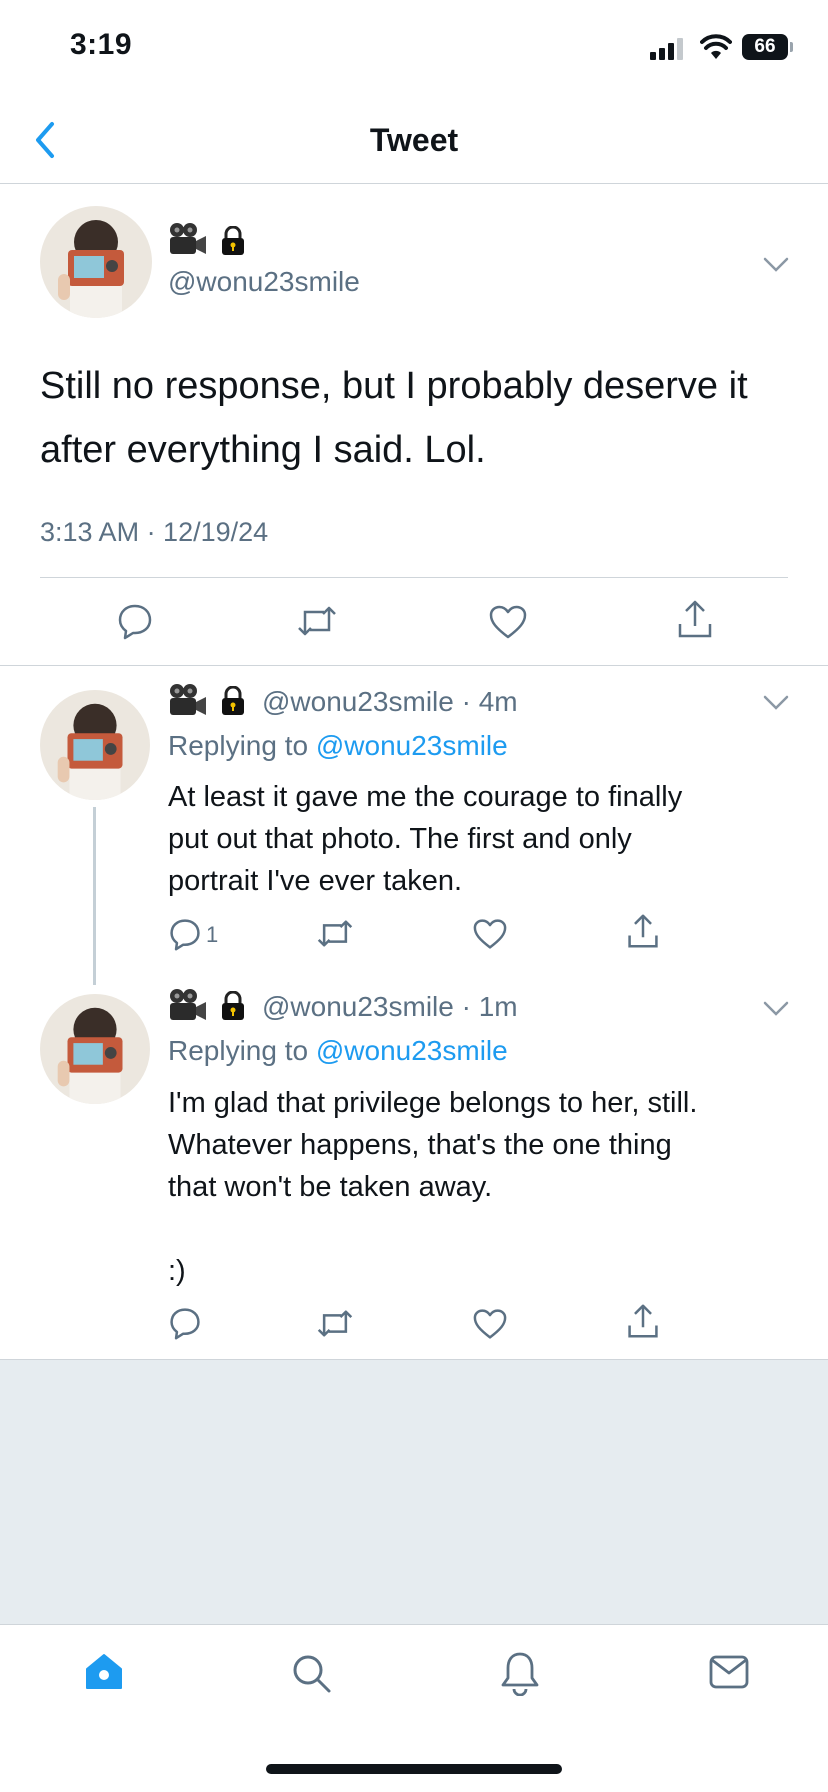  I want to click on reply-meta: @wonu23smile · 1m, so click(390, 1007).